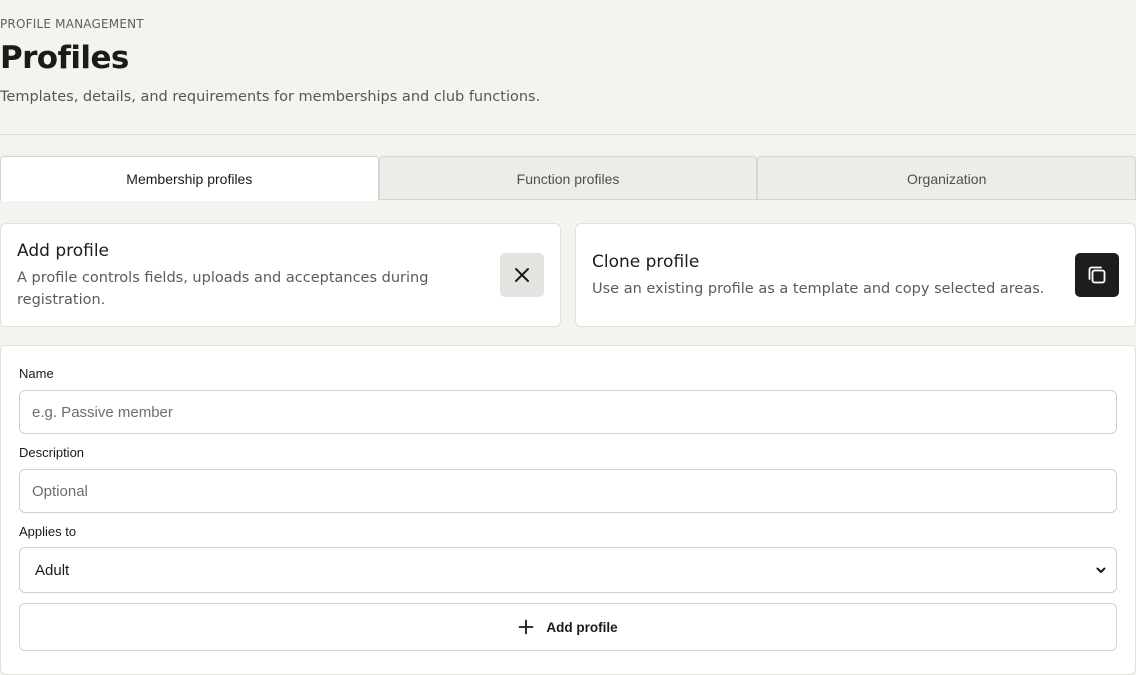 The height and width of the screenshot is (675, 1136). I want to click on copy-icon, so click(1097, 275).